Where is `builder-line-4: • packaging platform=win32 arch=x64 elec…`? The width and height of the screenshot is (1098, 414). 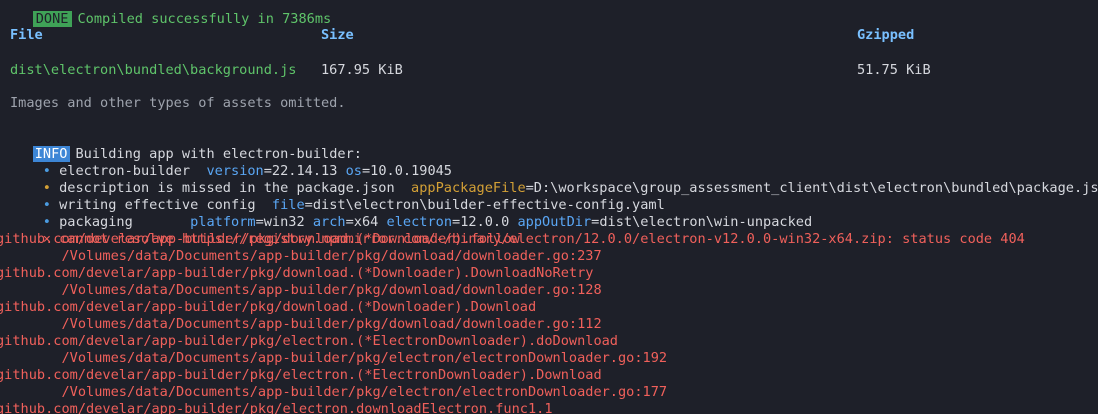
builder-line-4: • packaging platform=win32 arch=x64 elec… is located at coordinates (411, 213).